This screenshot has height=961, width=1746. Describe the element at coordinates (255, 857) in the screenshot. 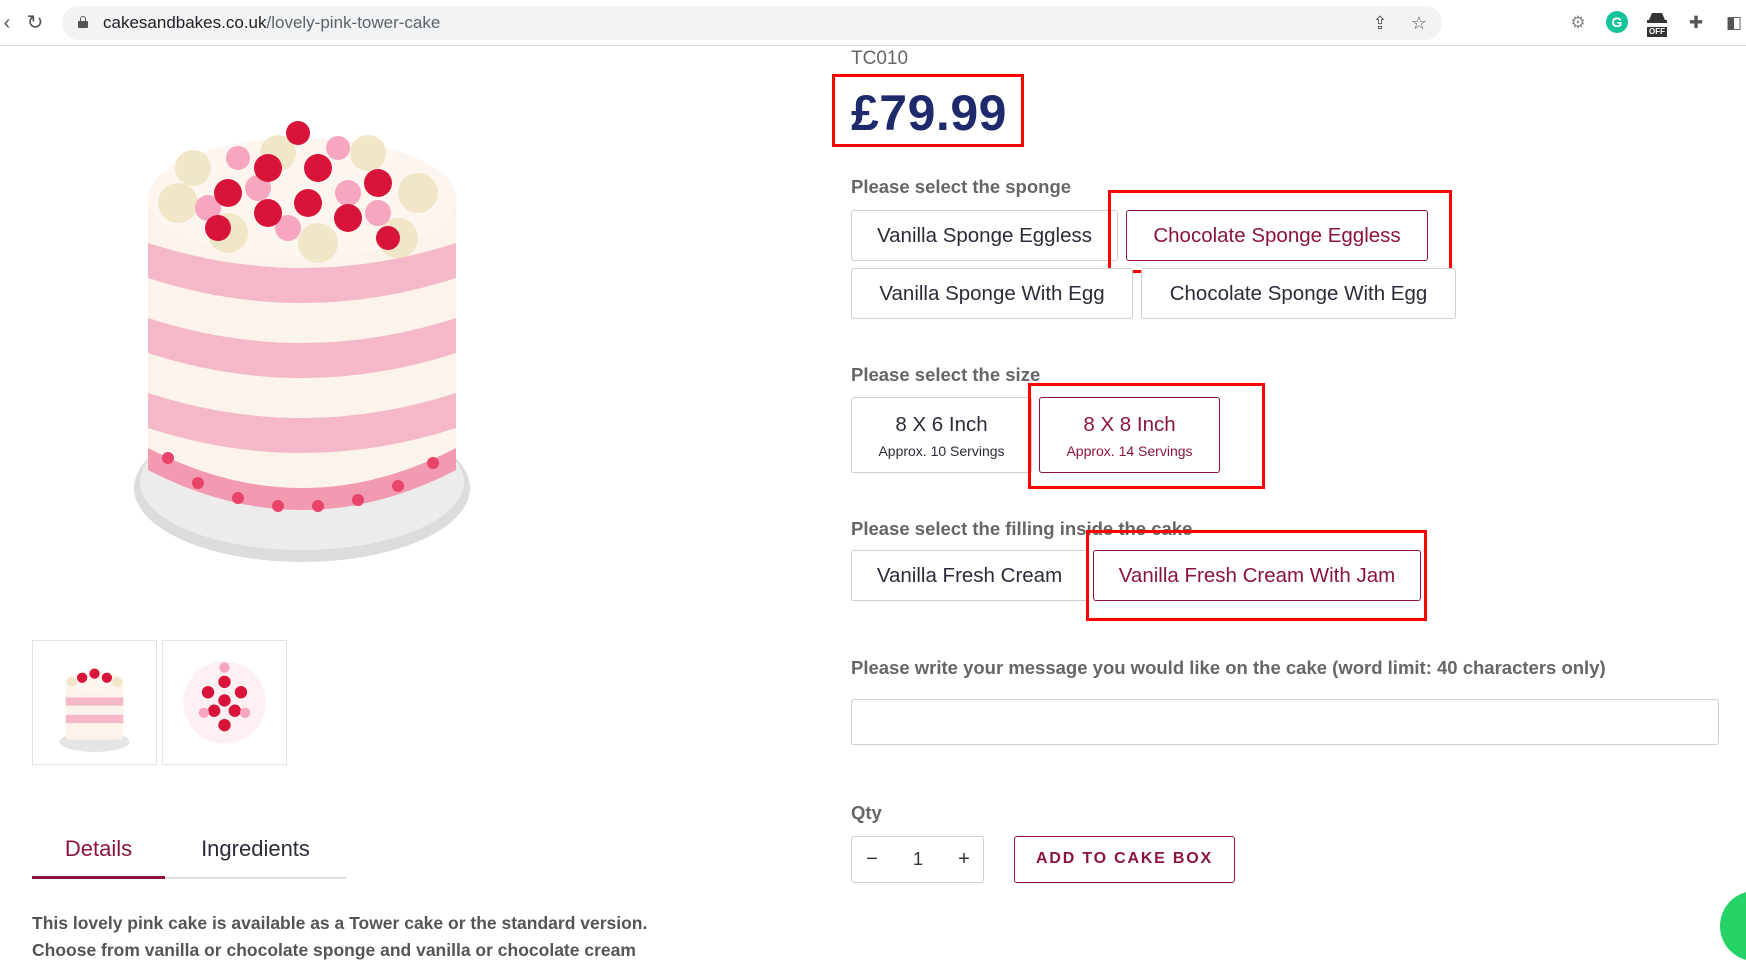

I see `tab-ingredients: Ingredients` at that location.